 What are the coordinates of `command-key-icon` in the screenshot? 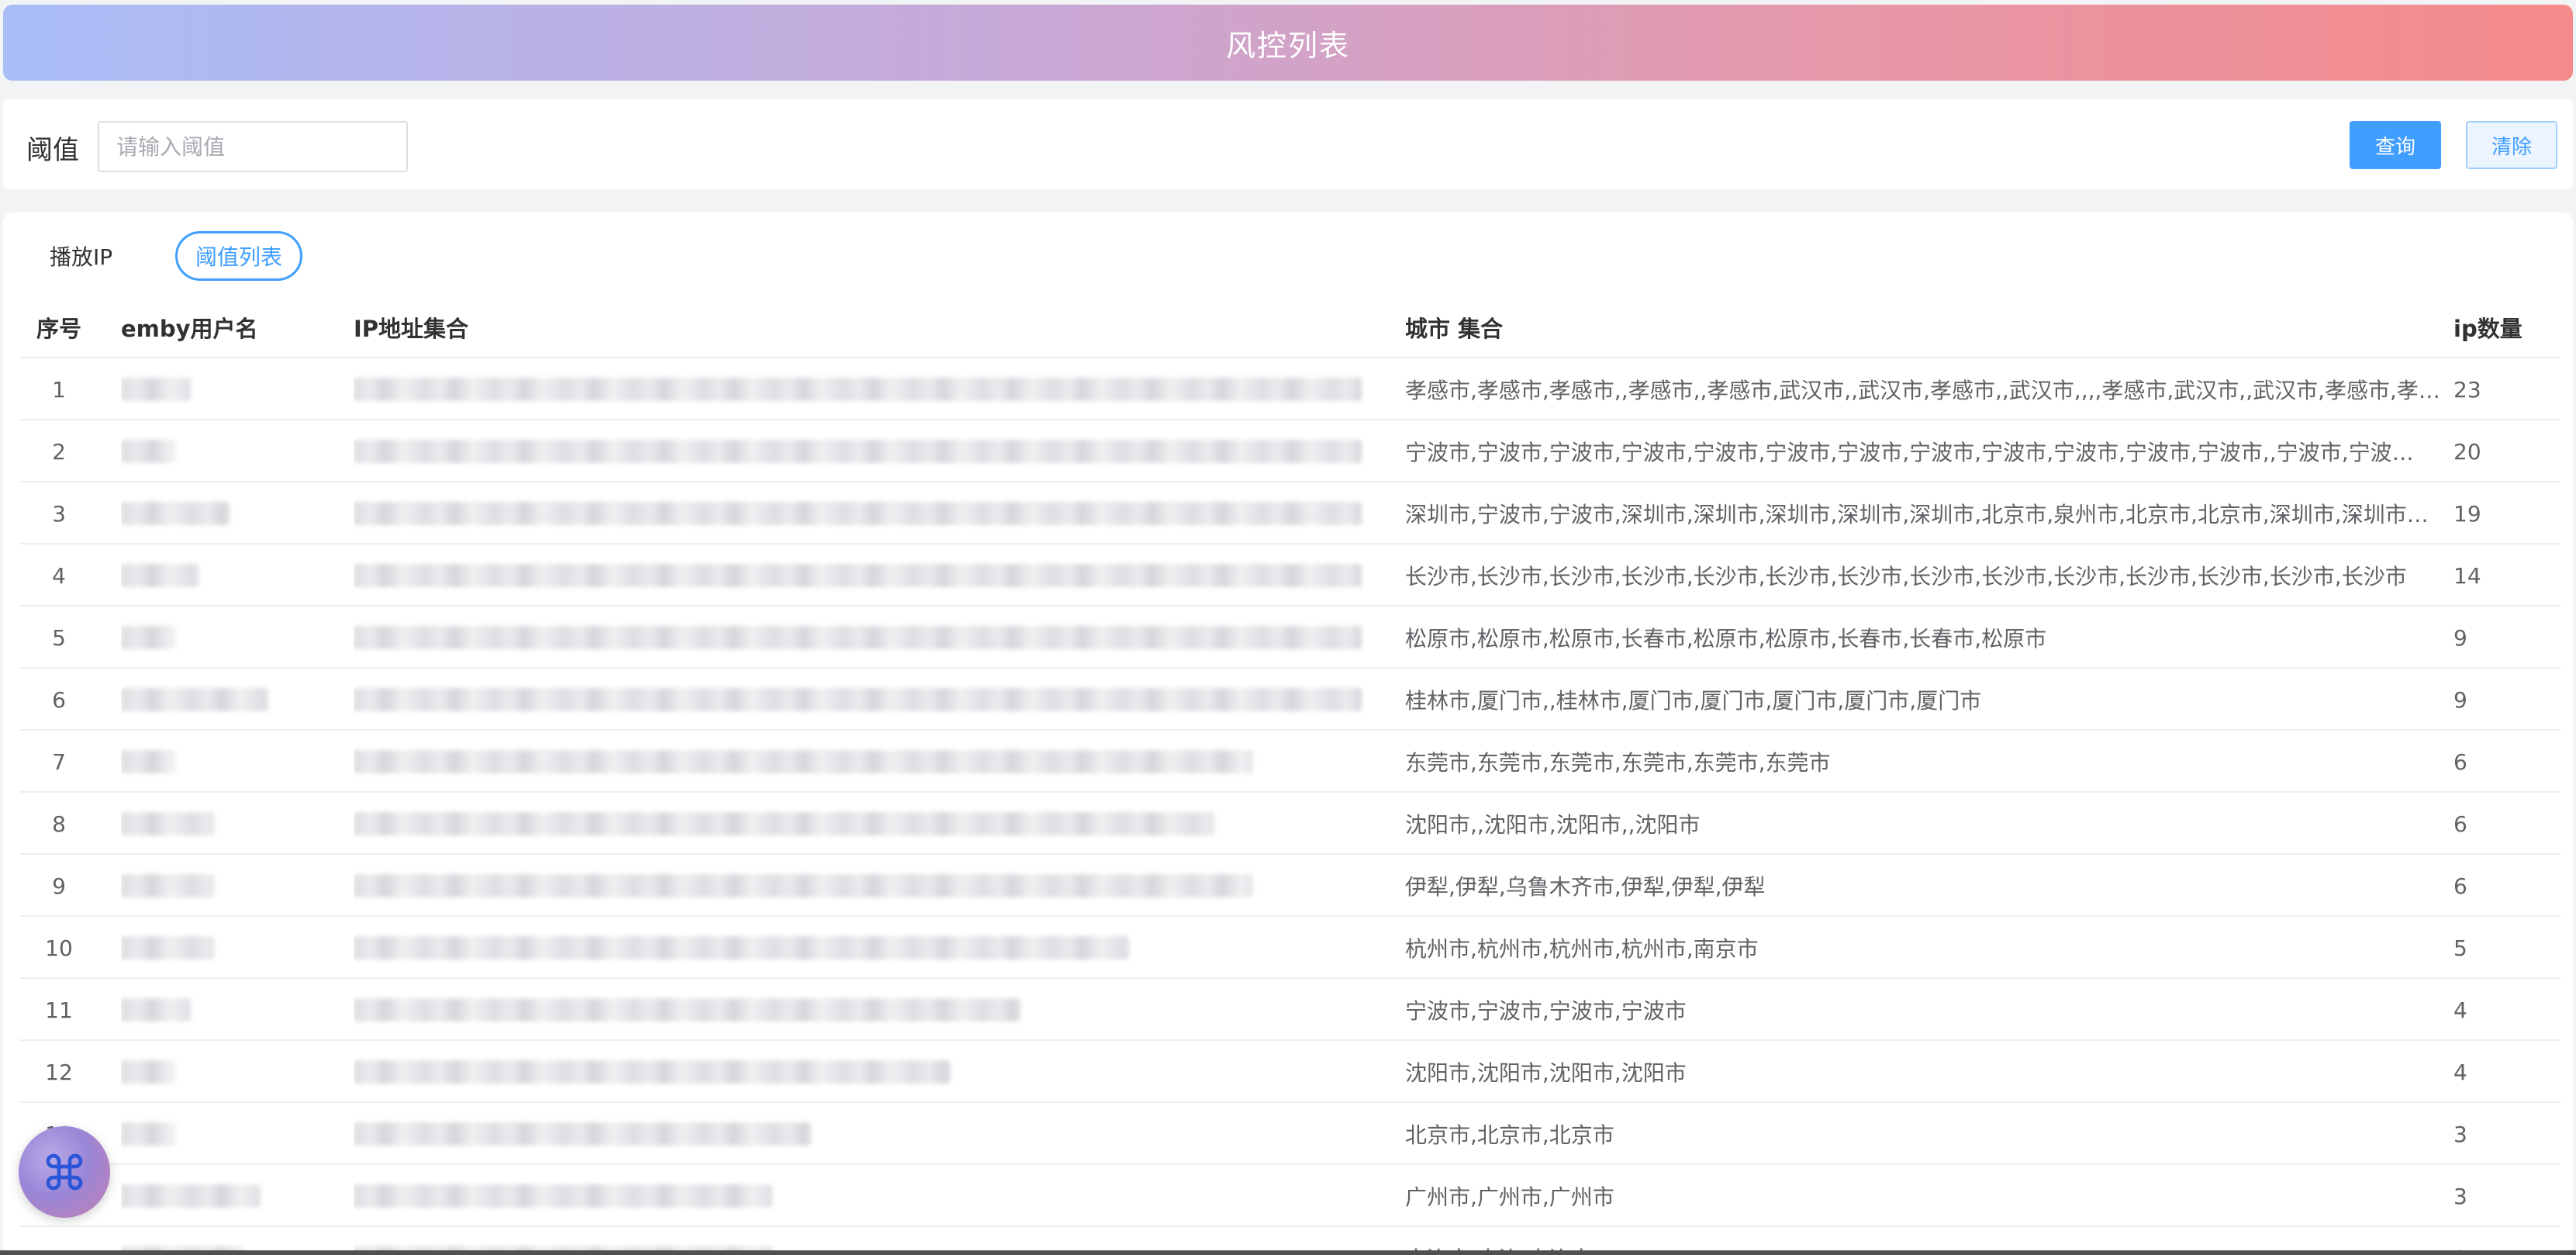 It's located at (64, 1172).